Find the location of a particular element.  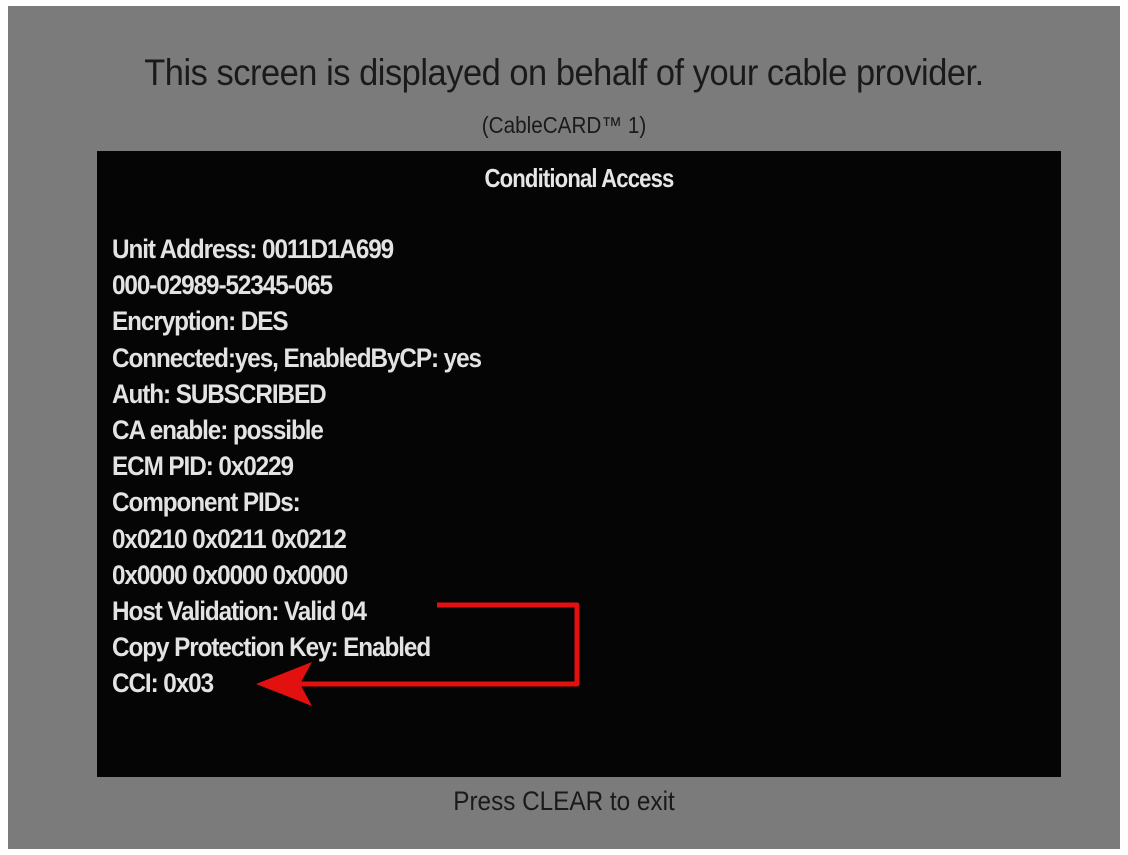

info-line-ca-enable: CA enable: possible is located at coordinates (218, 429).